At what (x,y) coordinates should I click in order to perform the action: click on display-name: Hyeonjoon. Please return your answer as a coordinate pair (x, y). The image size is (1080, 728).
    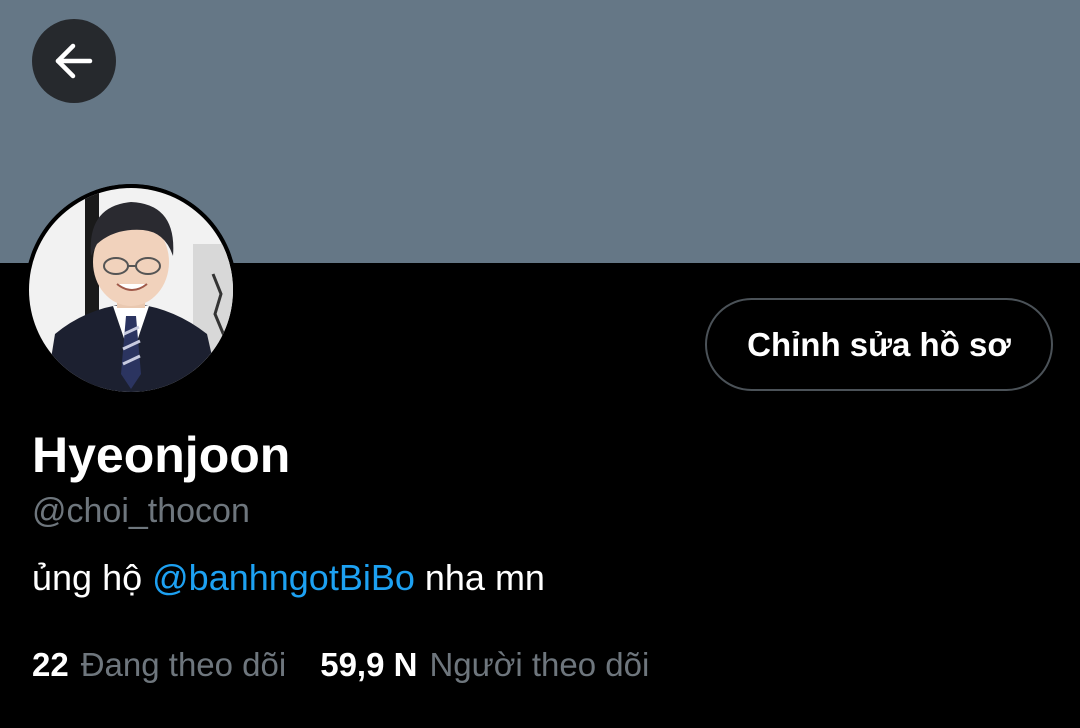
    Looking at the image, I should click on (161, 455).